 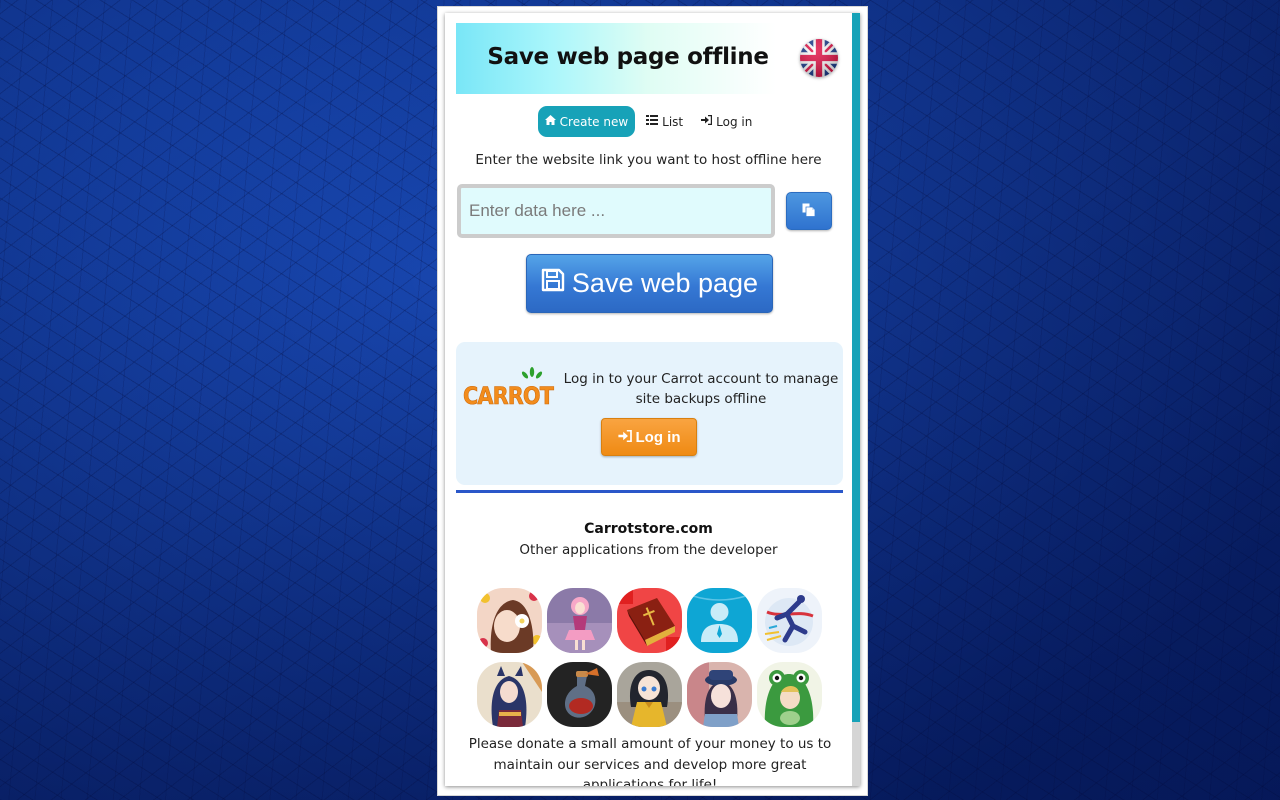 What do you see at coordinates (734, 121) in the screenshot?
I see `tab-label: Log in` at bounding box center [734, 121].